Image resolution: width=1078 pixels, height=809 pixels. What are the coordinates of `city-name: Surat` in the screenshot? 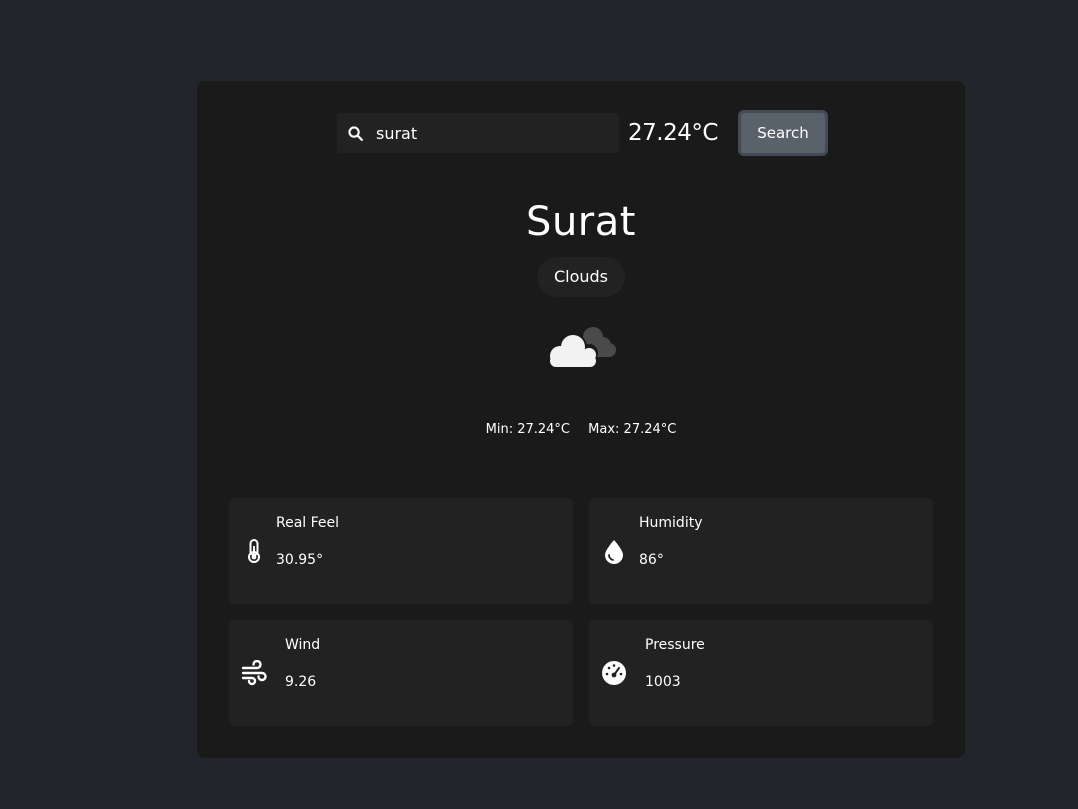 It's located at (581, 222).